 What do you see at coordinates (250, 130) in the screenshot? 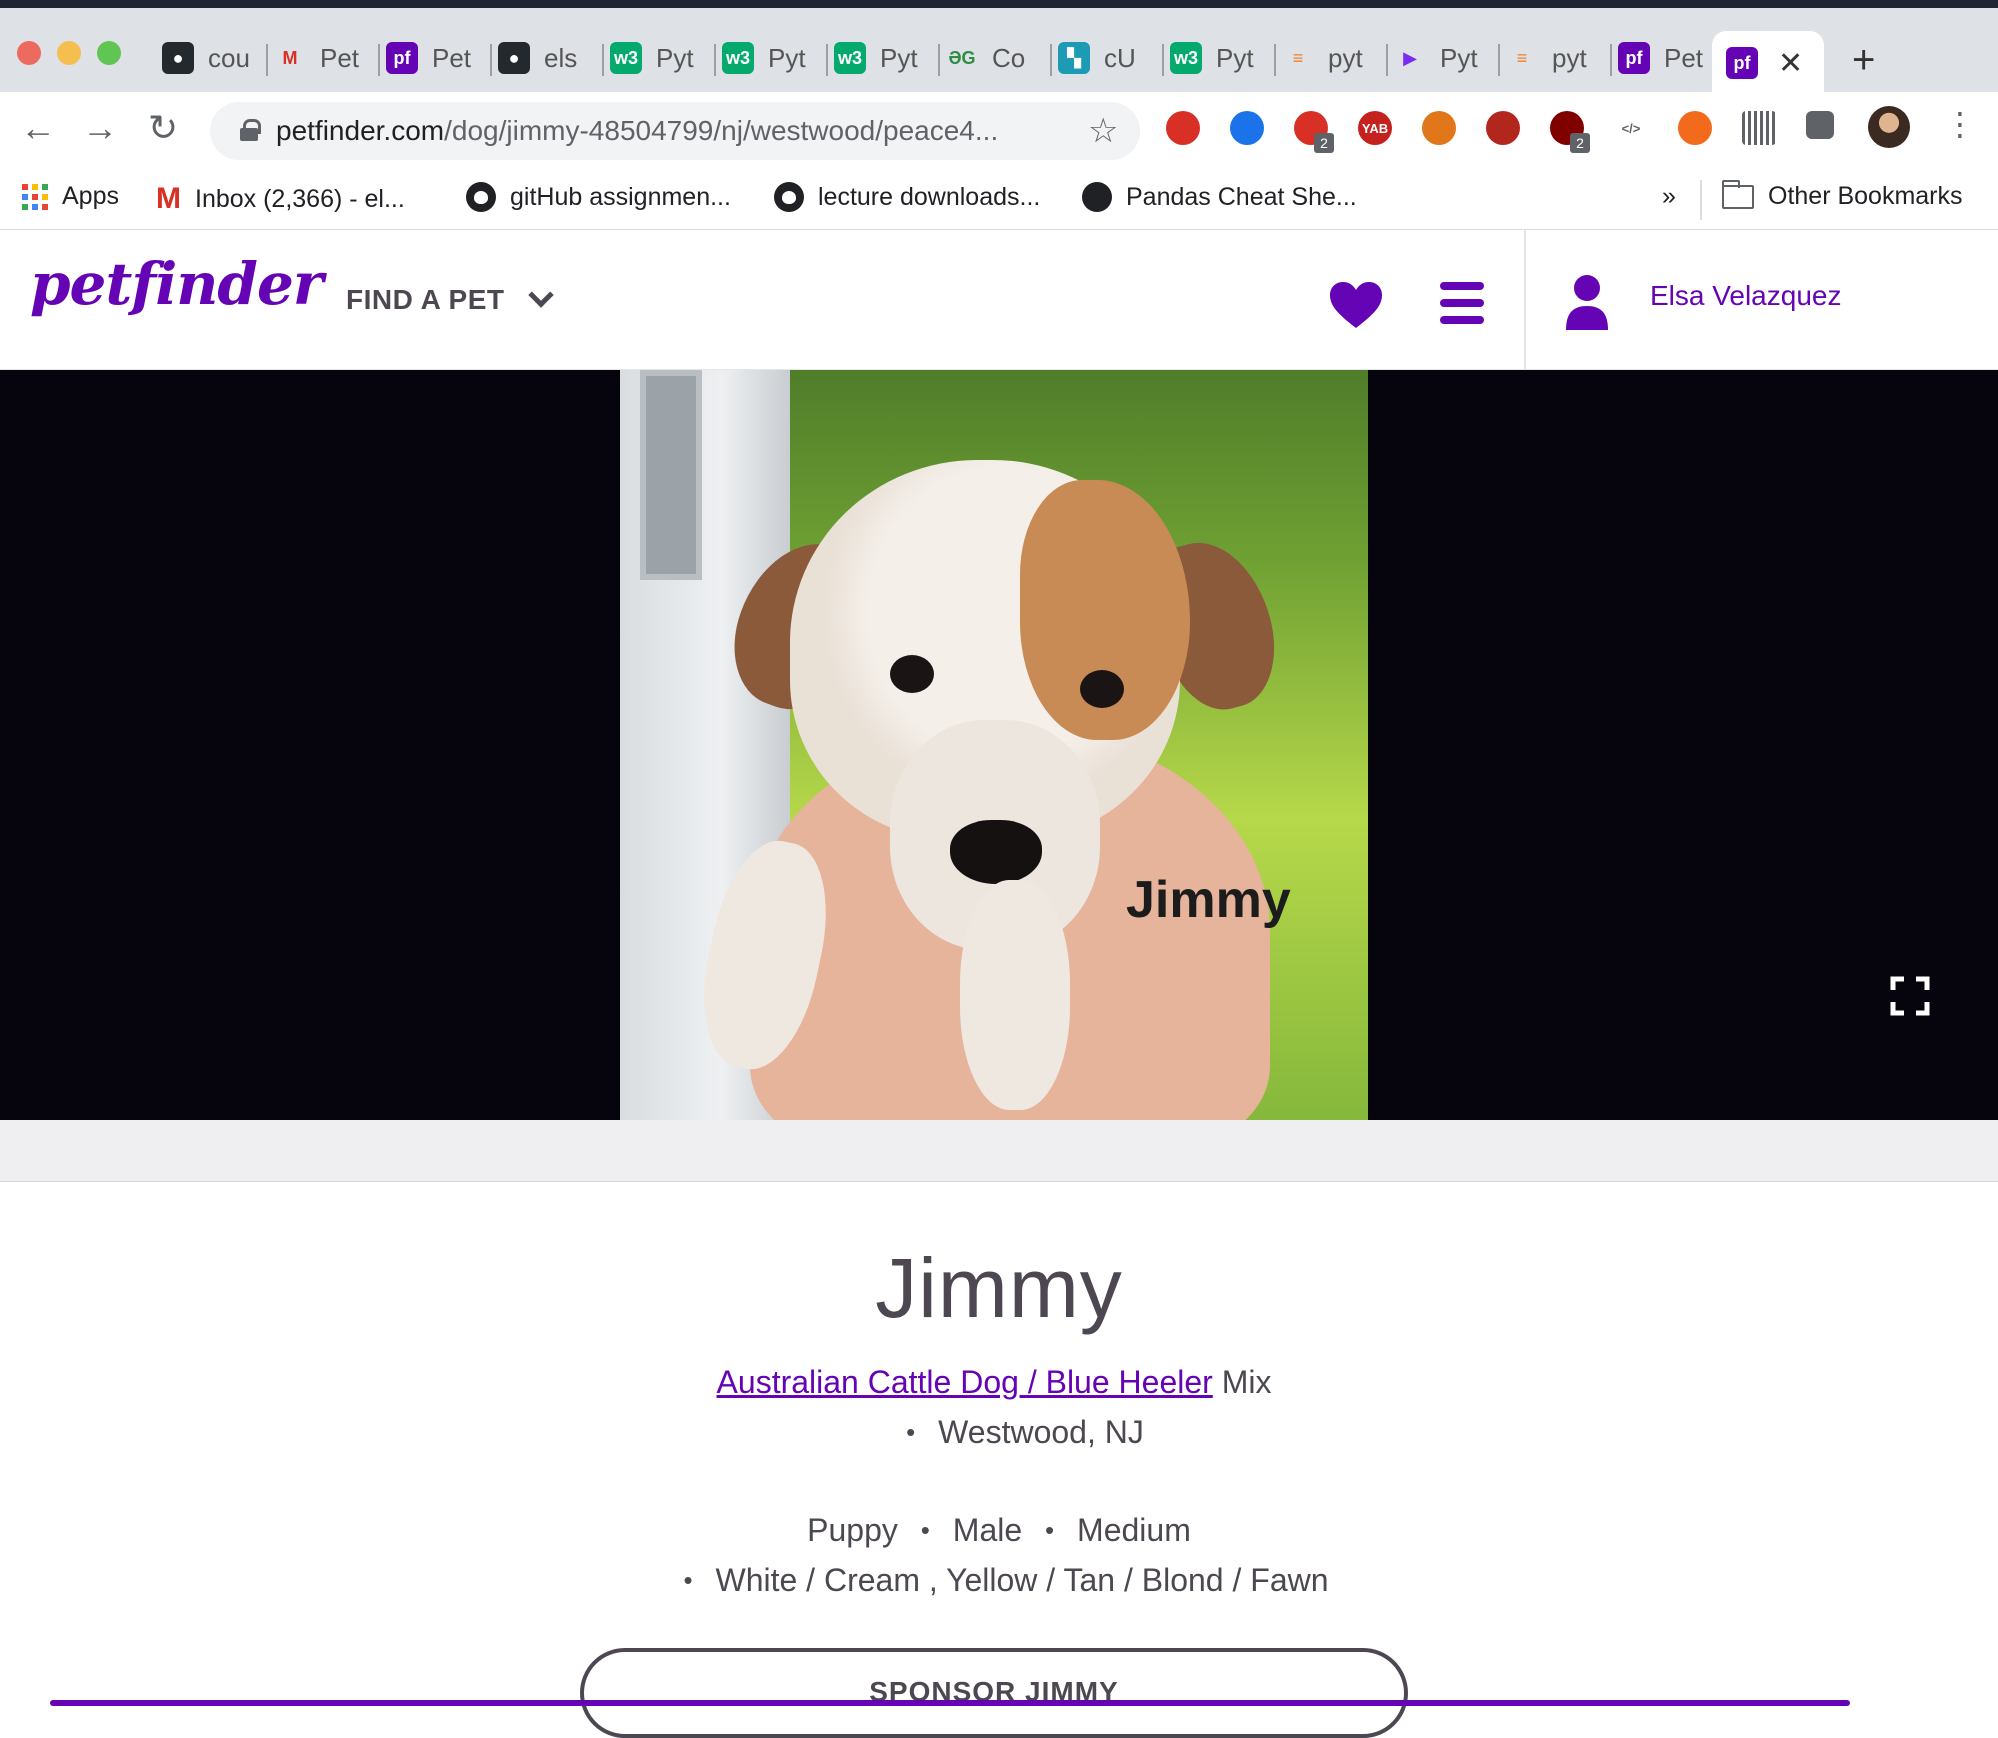
I see `lock-icon` at bounding box center [250, 130].